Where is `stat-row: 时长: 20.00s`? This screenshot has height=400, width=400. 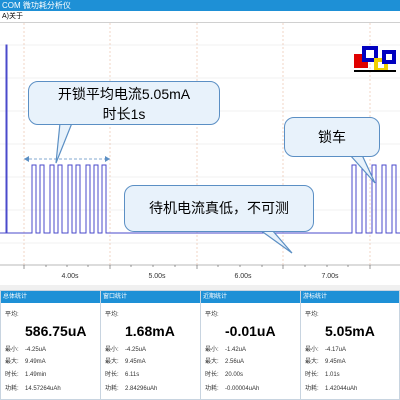
stat-row: 时长: 20.00s is located at coordinates (224, 373).